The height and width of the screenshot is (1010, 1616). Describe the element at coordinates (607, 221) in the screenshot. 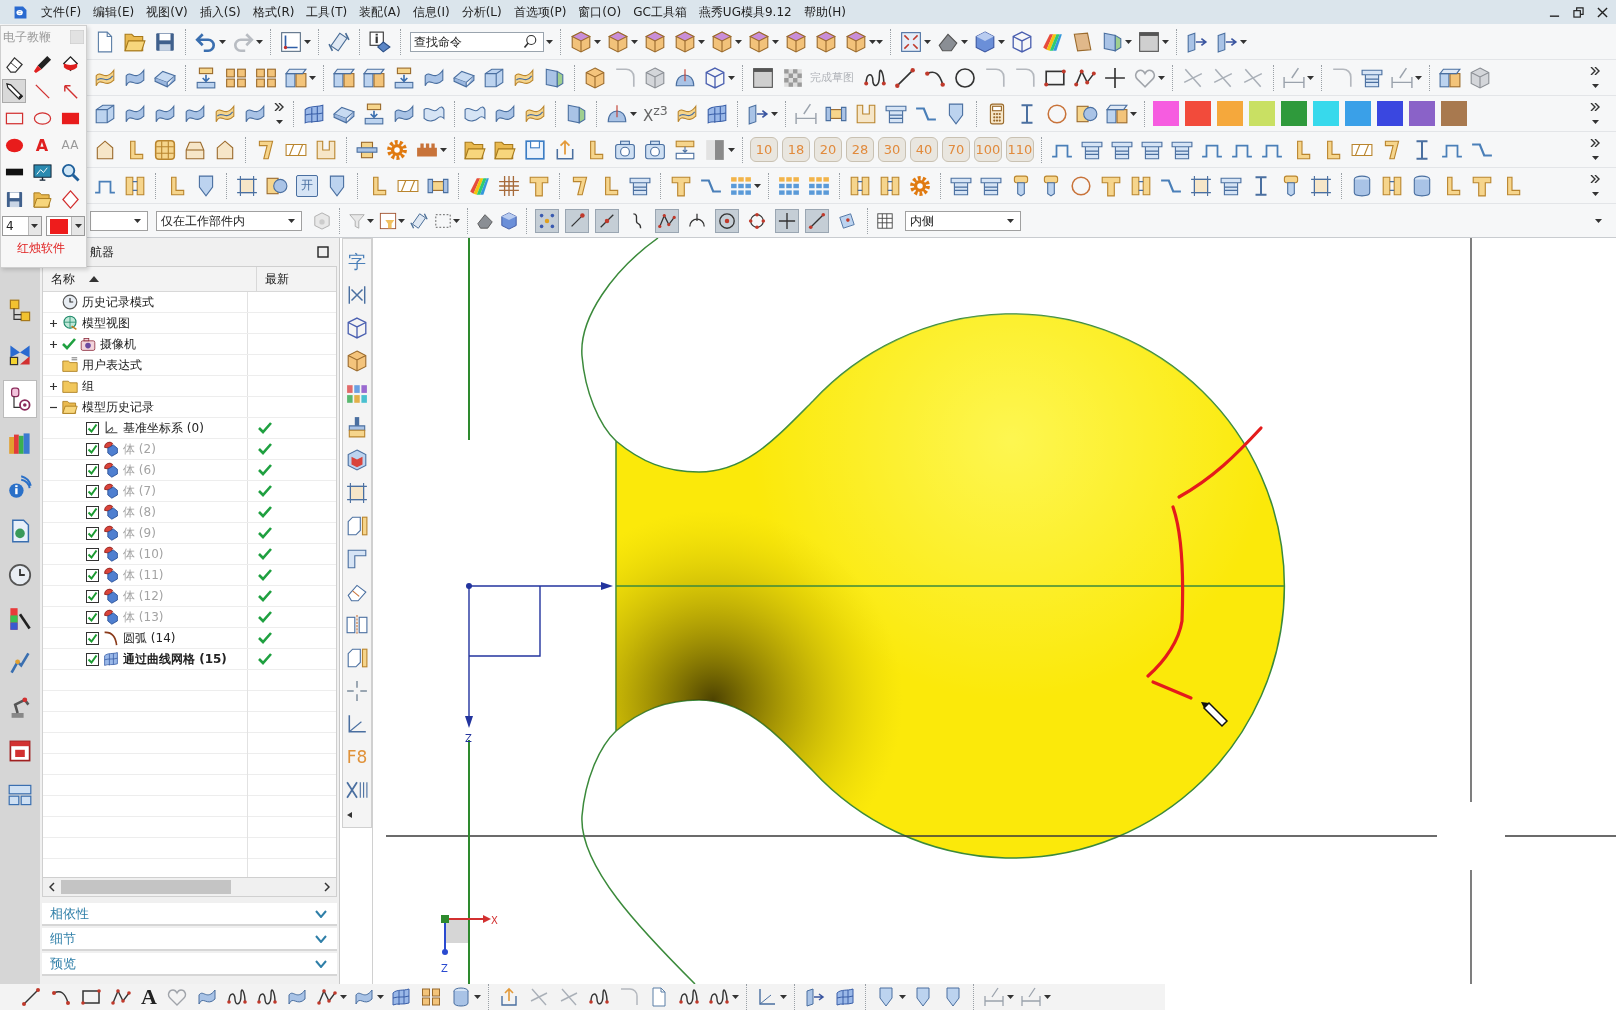

I see `midpoint-icon` at that location.